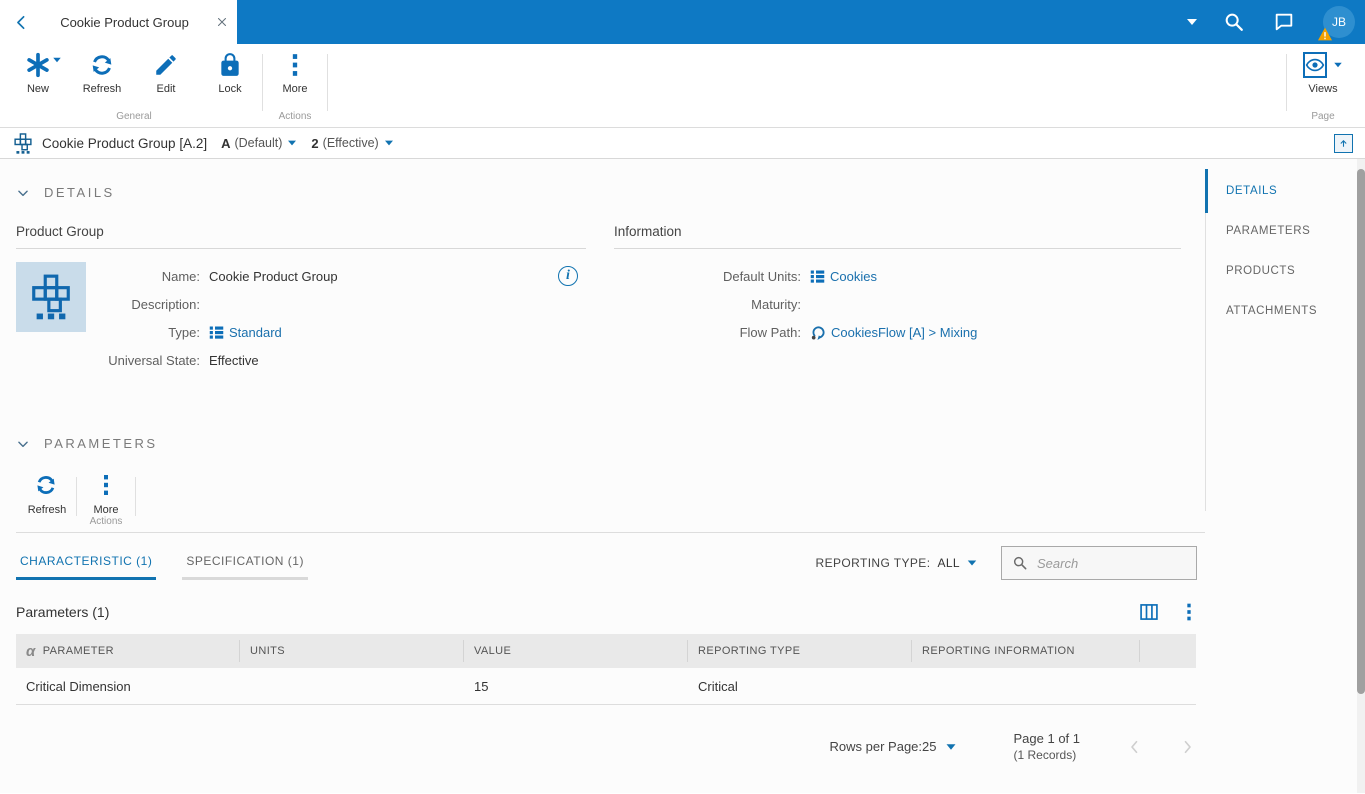  I want to click on field-label: Flow Path:, so click(770, 332).